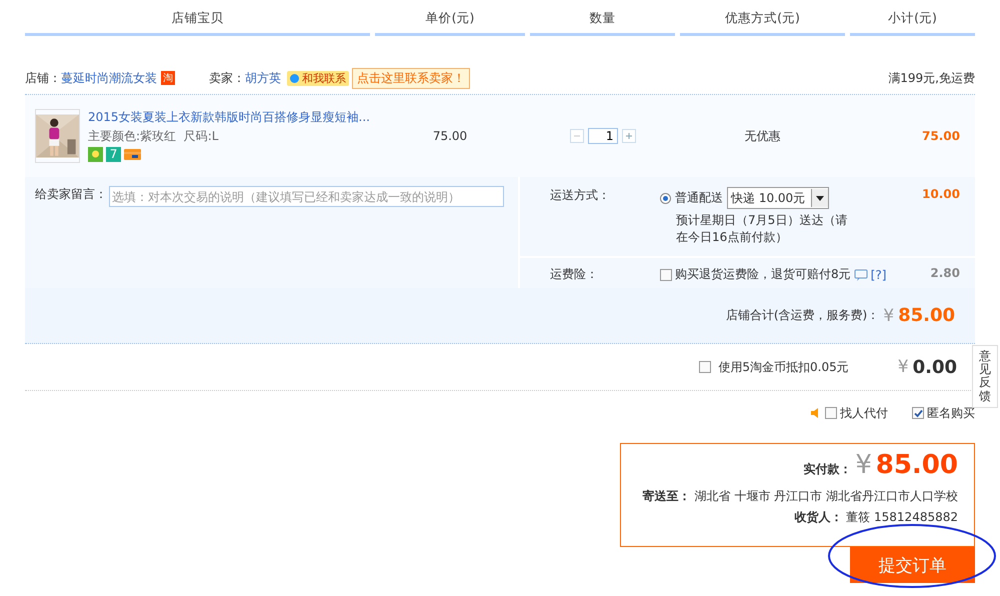 The image size is (1000, 596). What do you see at coordinates (945, 274) in the screenshot?
I see `insurance-fee: 2.80` at bounding box center [945, 274].